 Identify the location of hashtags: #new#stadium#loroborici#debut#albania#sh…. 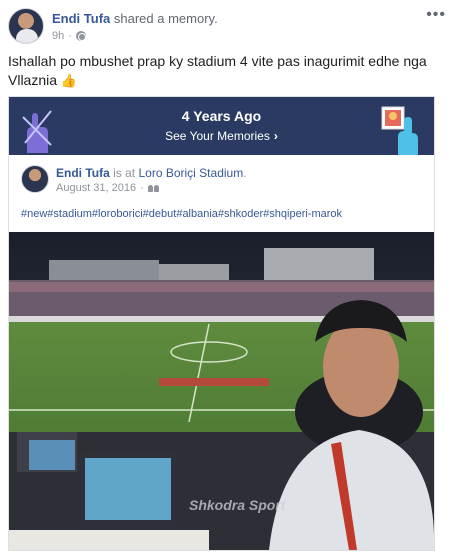
(181, 214).